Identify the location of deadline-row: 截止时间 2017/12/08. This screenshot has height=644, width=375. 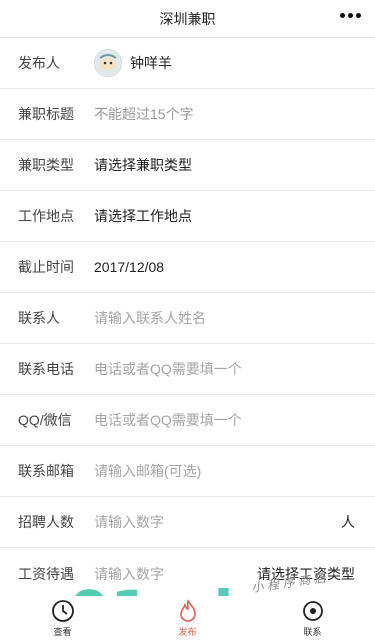
(187, 267).